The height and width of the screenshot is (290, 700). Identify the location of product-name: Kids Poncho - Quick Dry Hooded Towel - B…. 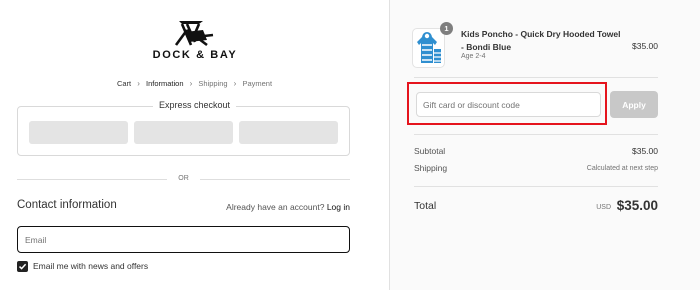
(541, 40).